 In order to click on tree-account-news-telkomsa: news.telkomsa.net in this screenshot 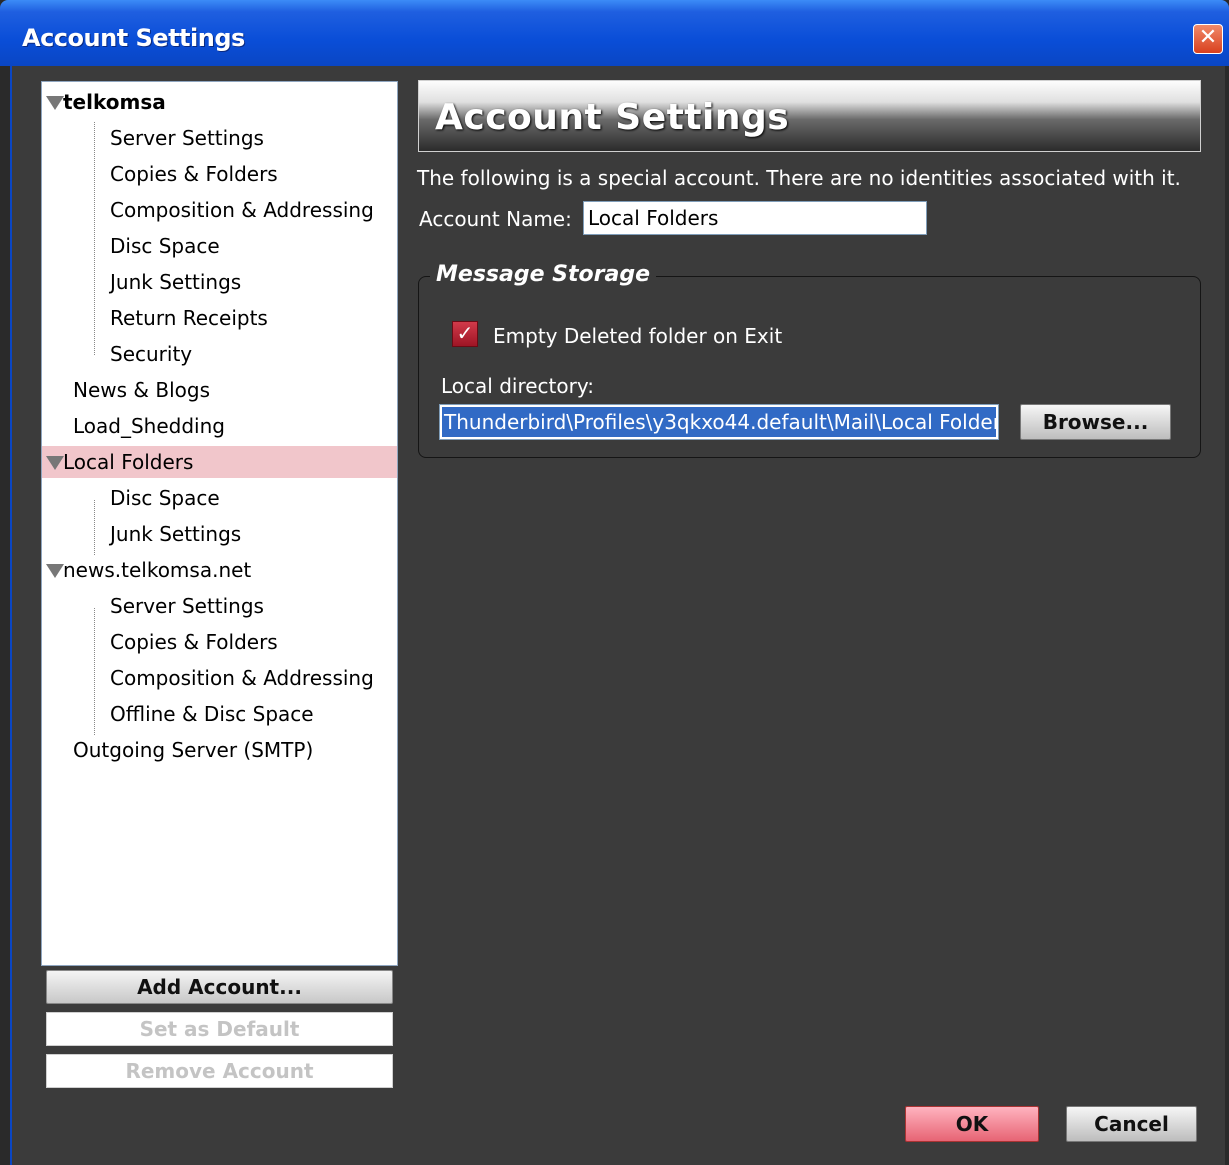, I will do `click(148, 570)`.